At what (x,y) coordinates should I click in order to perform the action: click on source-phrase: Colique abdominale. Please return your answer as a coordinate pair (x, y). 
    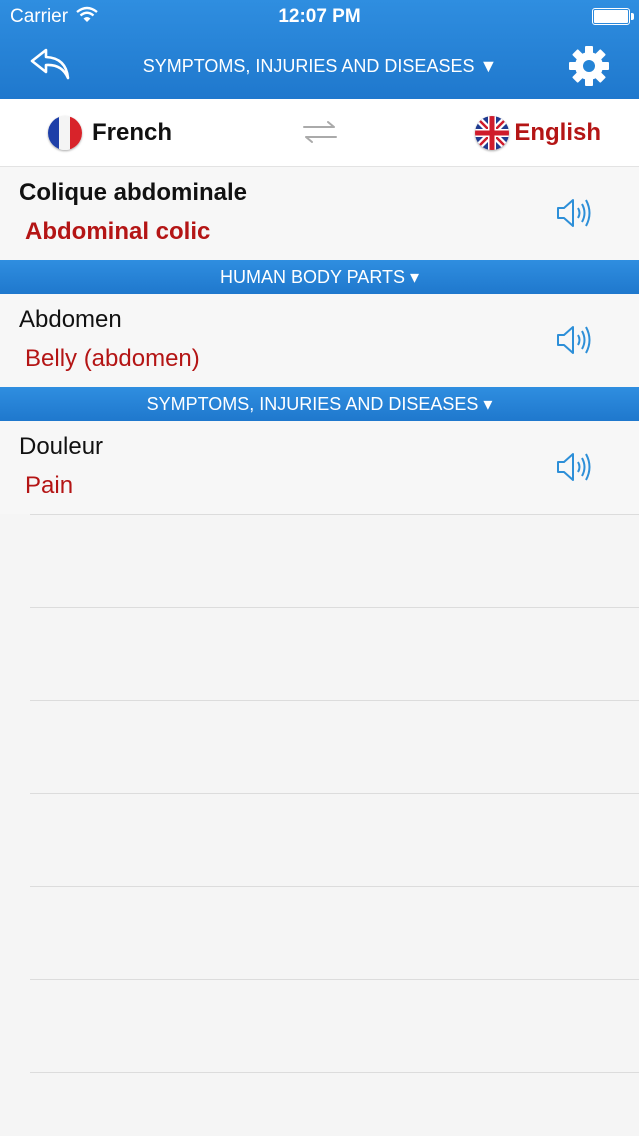
    Looking at the image, I should click on (133, 192).